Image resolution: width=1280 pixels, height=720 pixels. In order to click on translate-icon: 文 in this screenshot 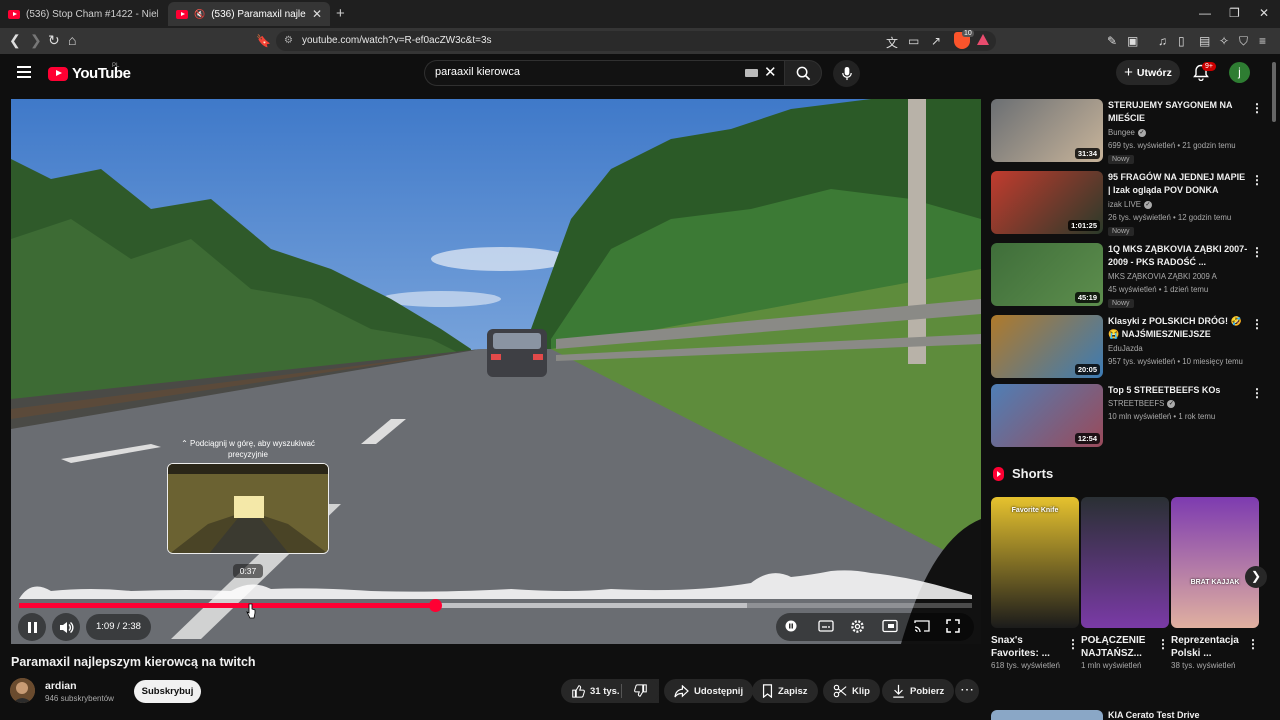, I will do `click(892, 42)`.